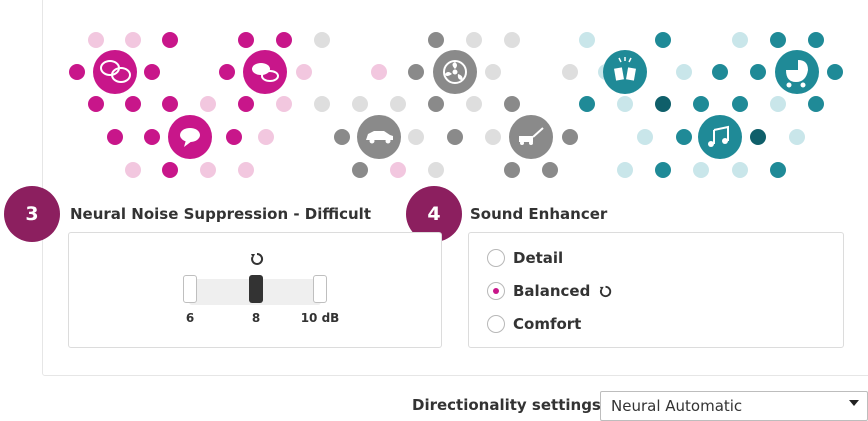 This screenshot has height=421, width=868. I want to click on option-label: Balanced, so click(552, 291).